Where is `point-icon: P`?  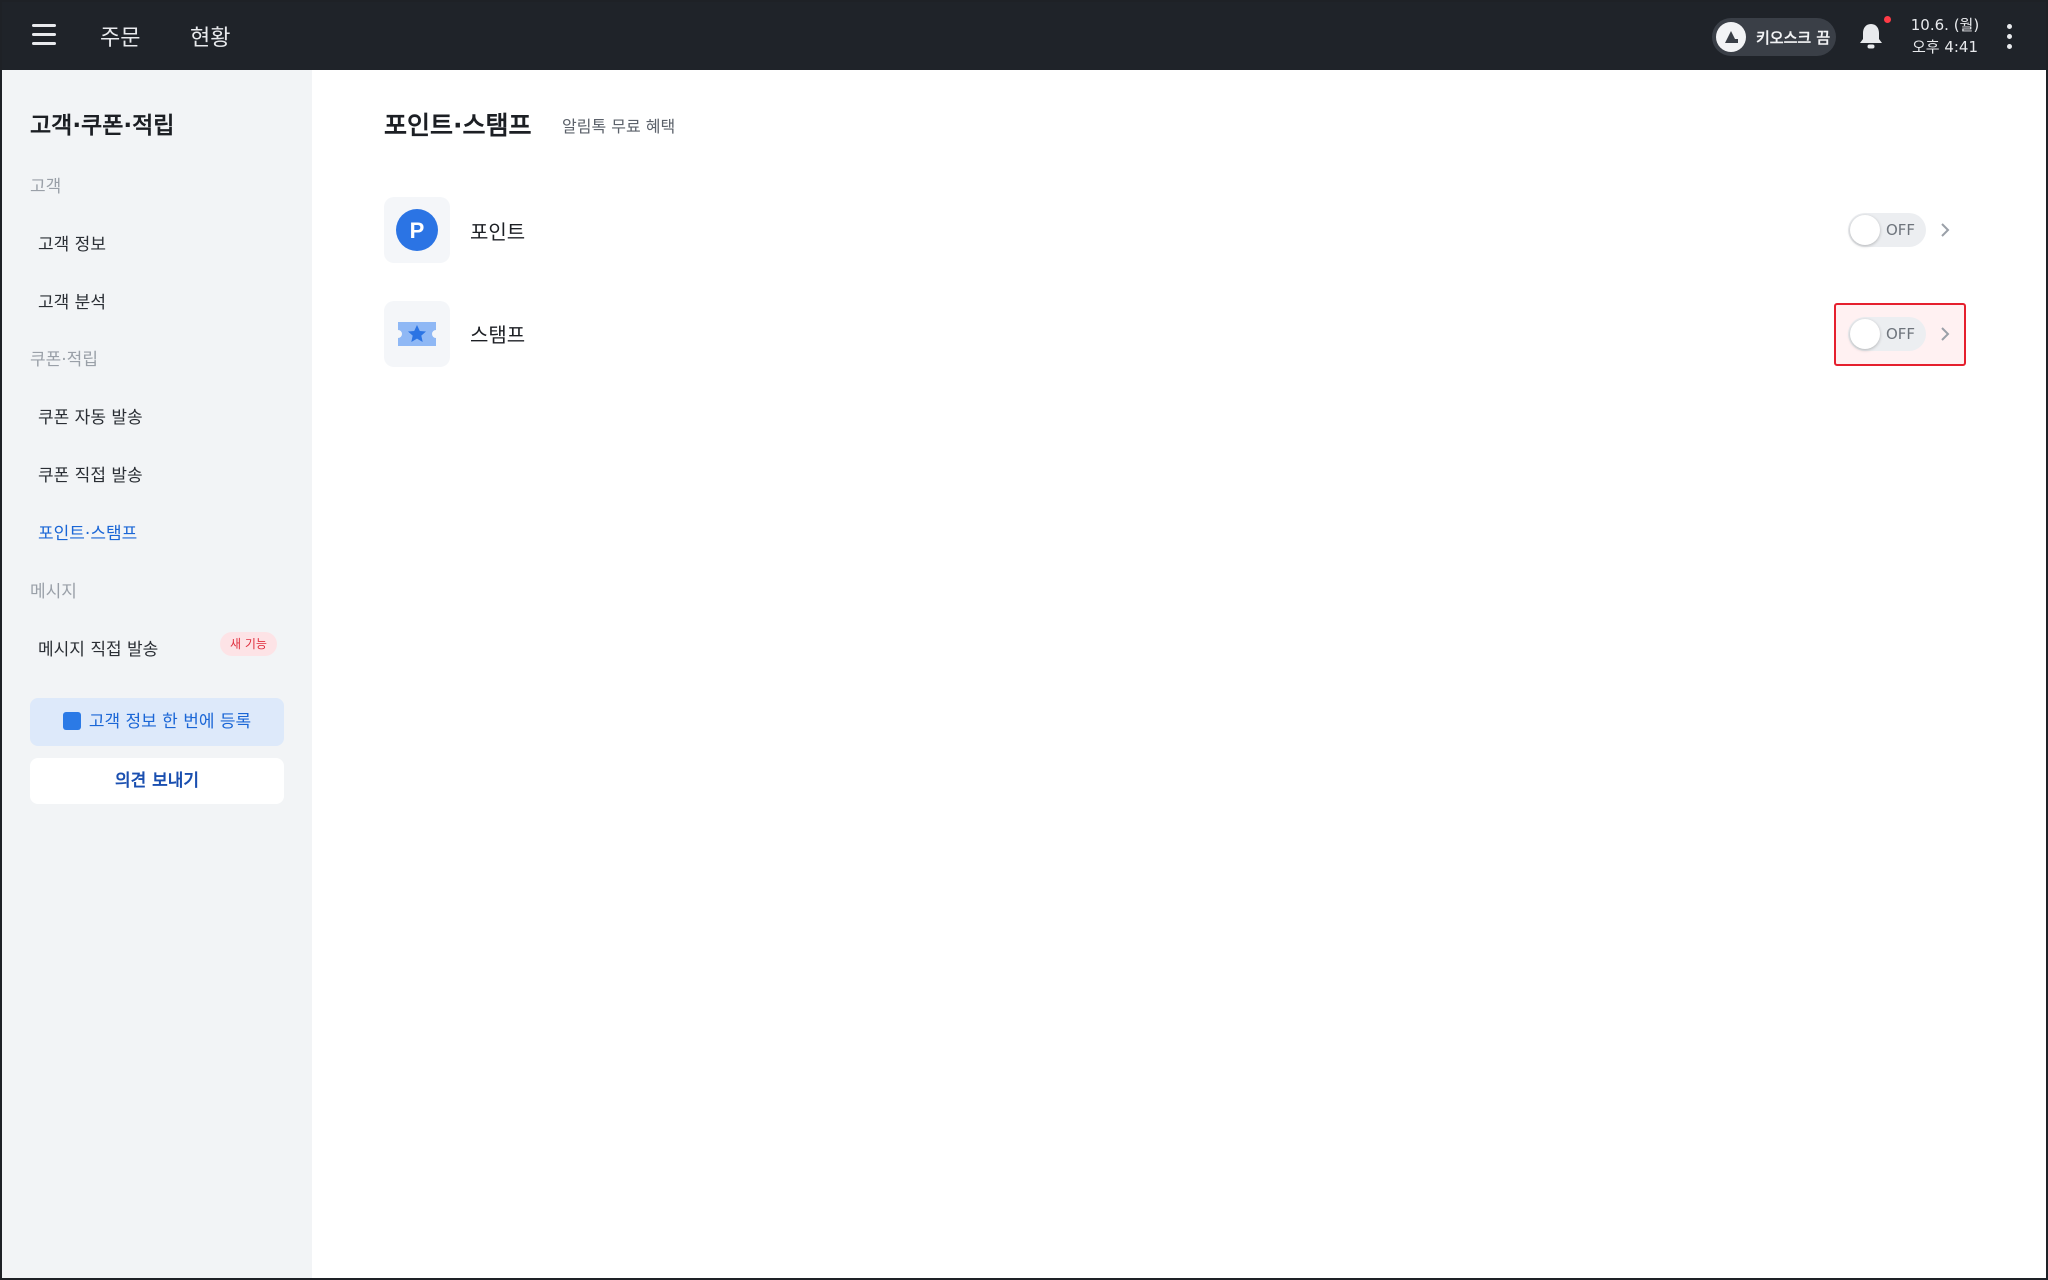 point-icon: P is located at coordinates (417, 230).